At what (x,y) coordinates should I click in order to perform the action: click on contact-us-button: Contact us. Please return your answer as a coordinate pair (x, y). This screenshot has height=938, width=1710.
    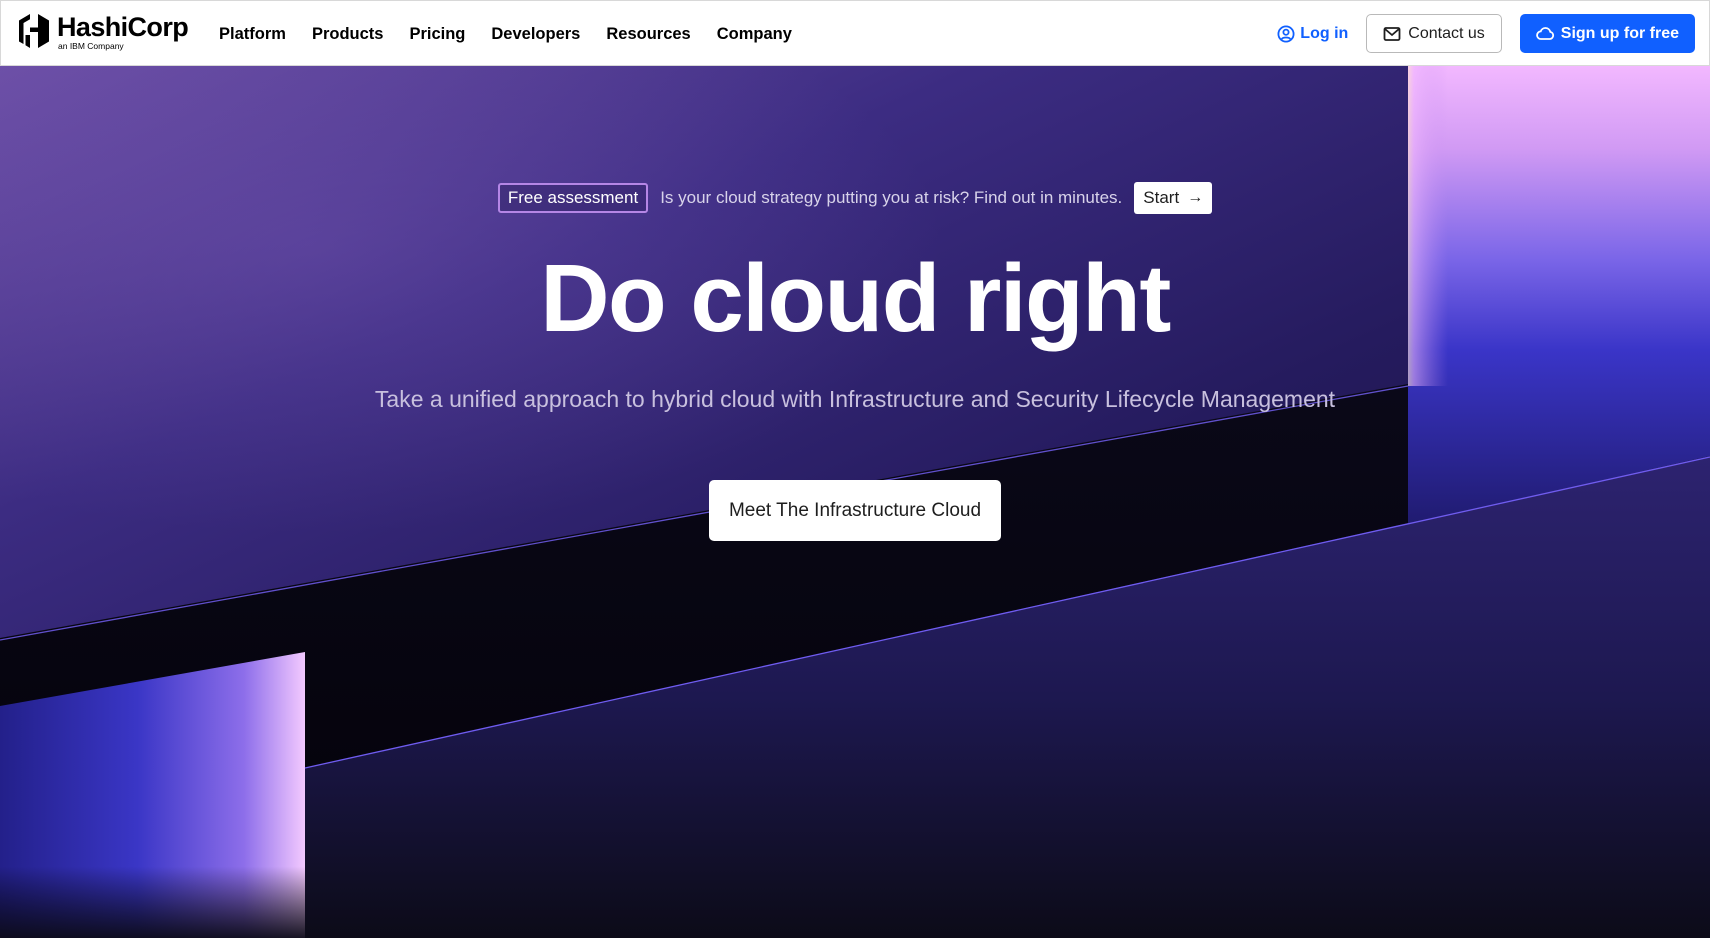
    Looking at the image, I should click on (1434, 33).